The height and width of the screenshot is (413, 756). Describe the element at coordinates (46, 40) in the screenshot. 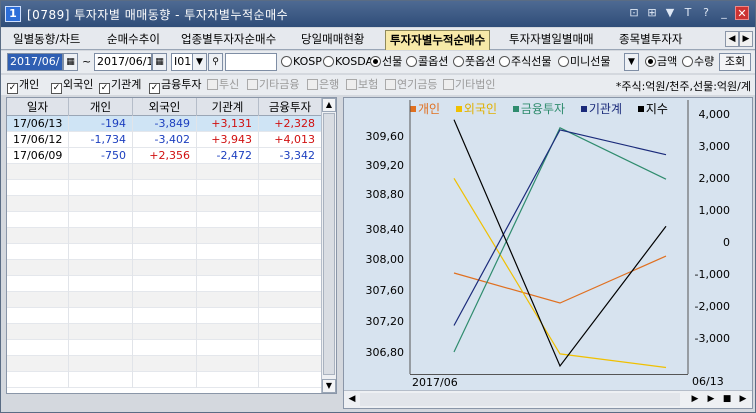

I see `tab-daily-chart: 일별동향/차트` at that location.